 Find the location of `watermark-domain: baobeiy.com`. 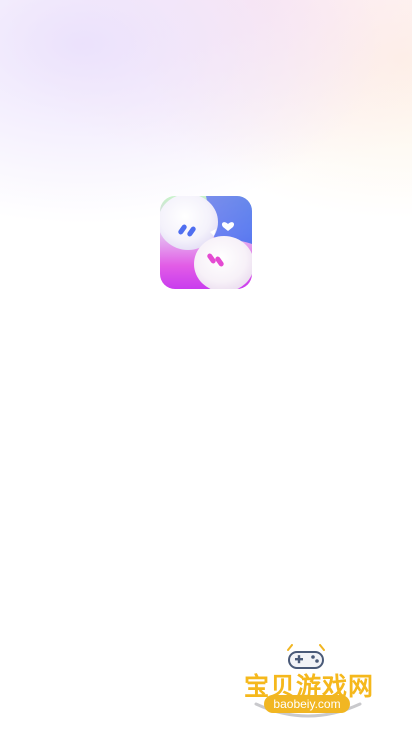

watermark-domain: baobeiy.com is located at coordinates (307, 704).